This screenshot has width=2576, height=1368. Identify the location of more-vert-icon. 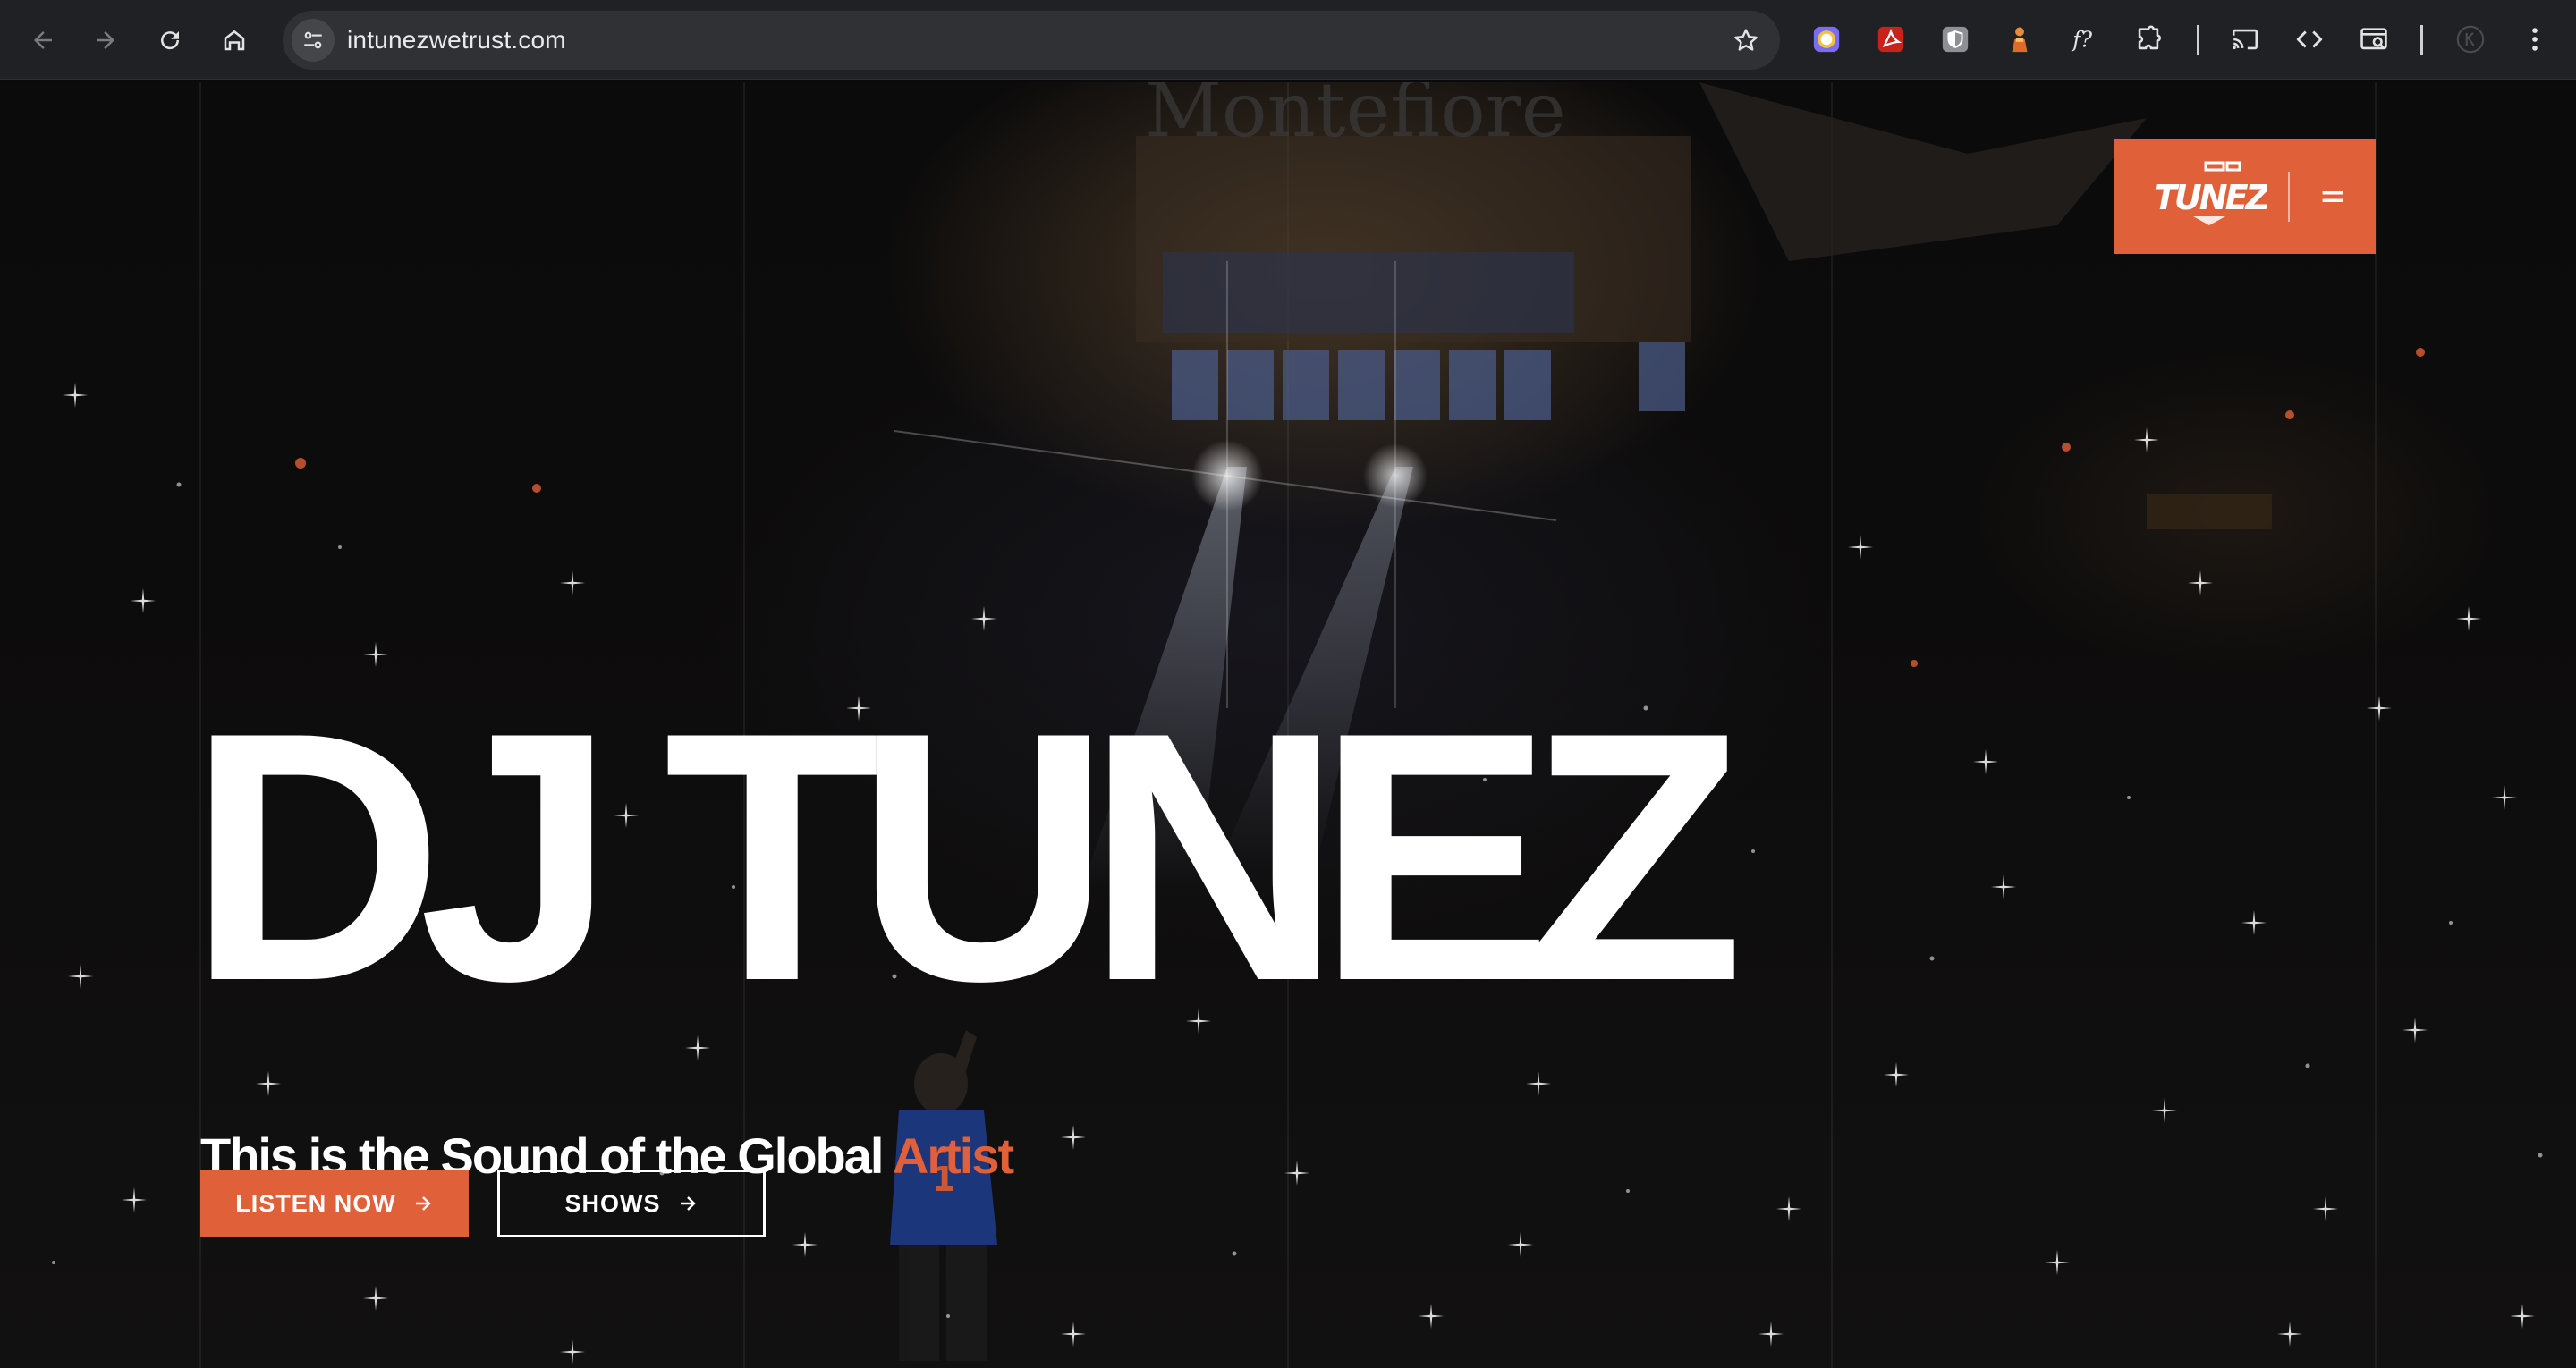
(2535, 39).